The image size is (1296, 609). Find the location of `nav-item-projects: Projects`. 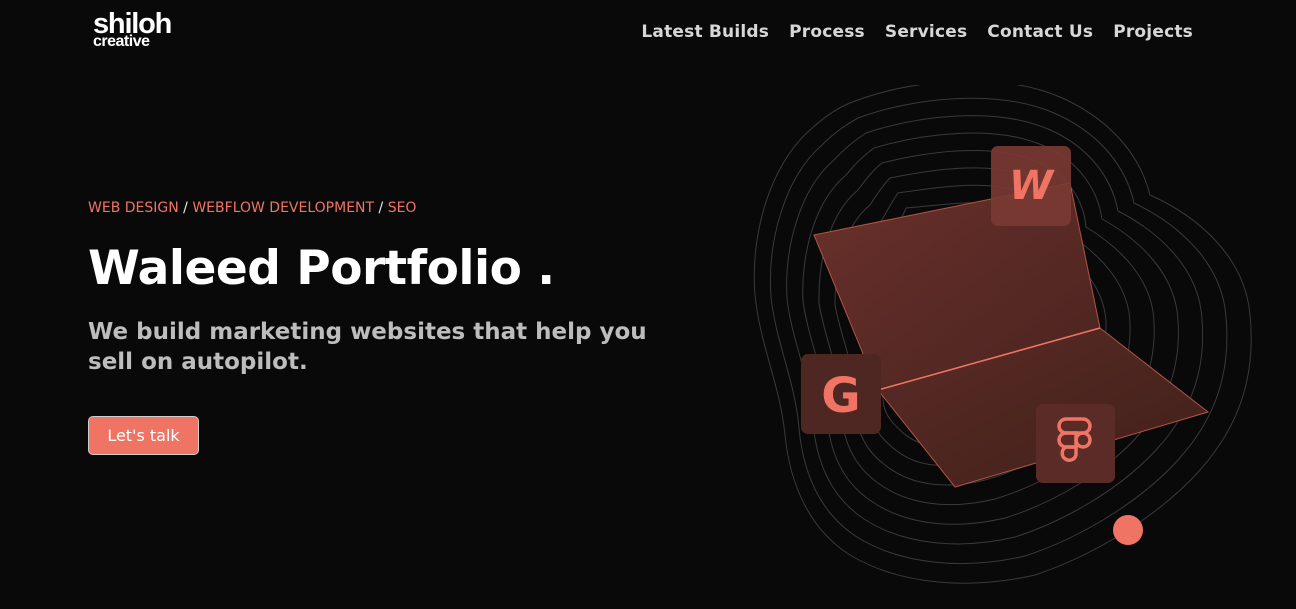

nav-item-projects: Projects is located at coordinates (1153, 32).